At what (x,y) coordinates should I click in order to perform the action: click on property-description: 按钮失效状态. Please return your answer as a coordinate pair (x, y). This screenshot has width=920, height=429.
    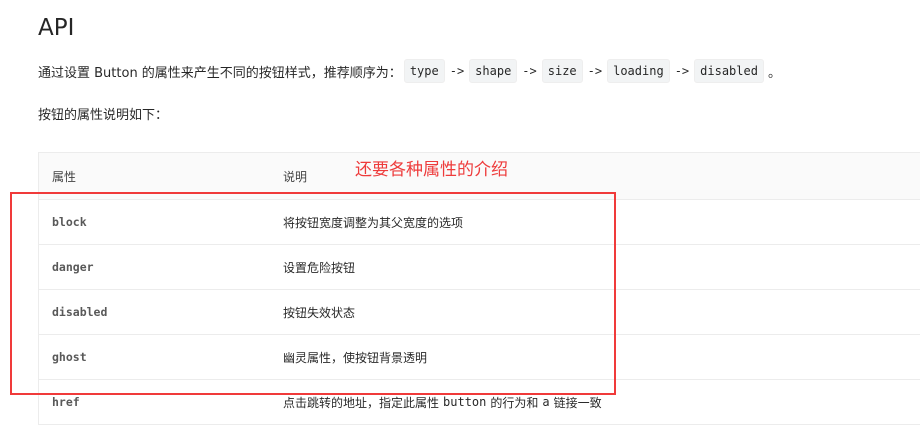
    Looking at the image, I should click on (319, 312).